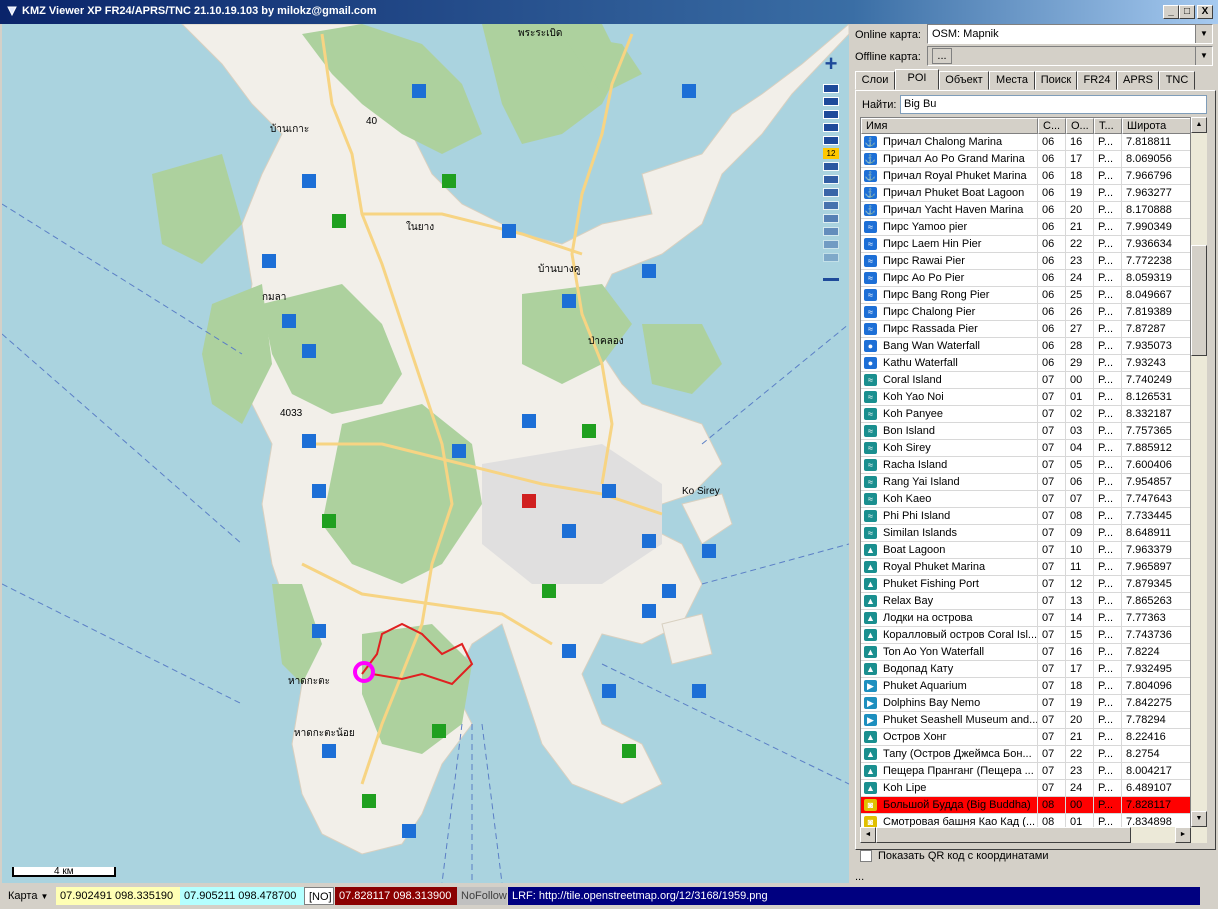 The image size is (1218, 909). I want to click on tab-aprs: APRS, so click(1138, 80).